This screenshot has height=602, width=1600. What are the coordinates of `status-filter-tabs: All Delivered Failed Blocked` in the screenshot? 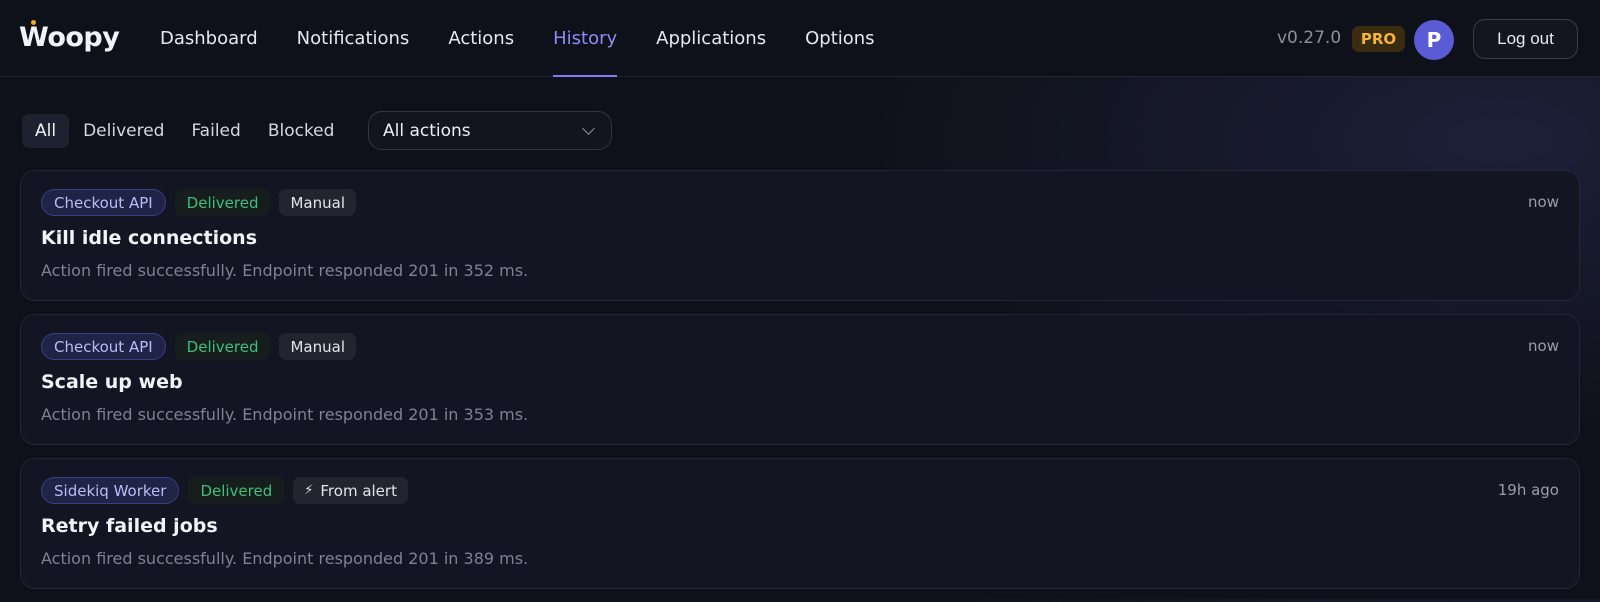 It's located at (185, 131).